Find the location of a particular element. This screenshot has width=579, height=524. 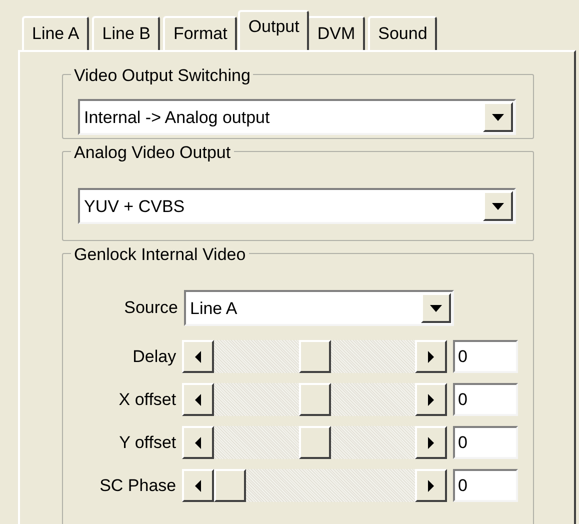

analog-output-dropdown: YUV + CVBS is located at coordinates (297, 206).